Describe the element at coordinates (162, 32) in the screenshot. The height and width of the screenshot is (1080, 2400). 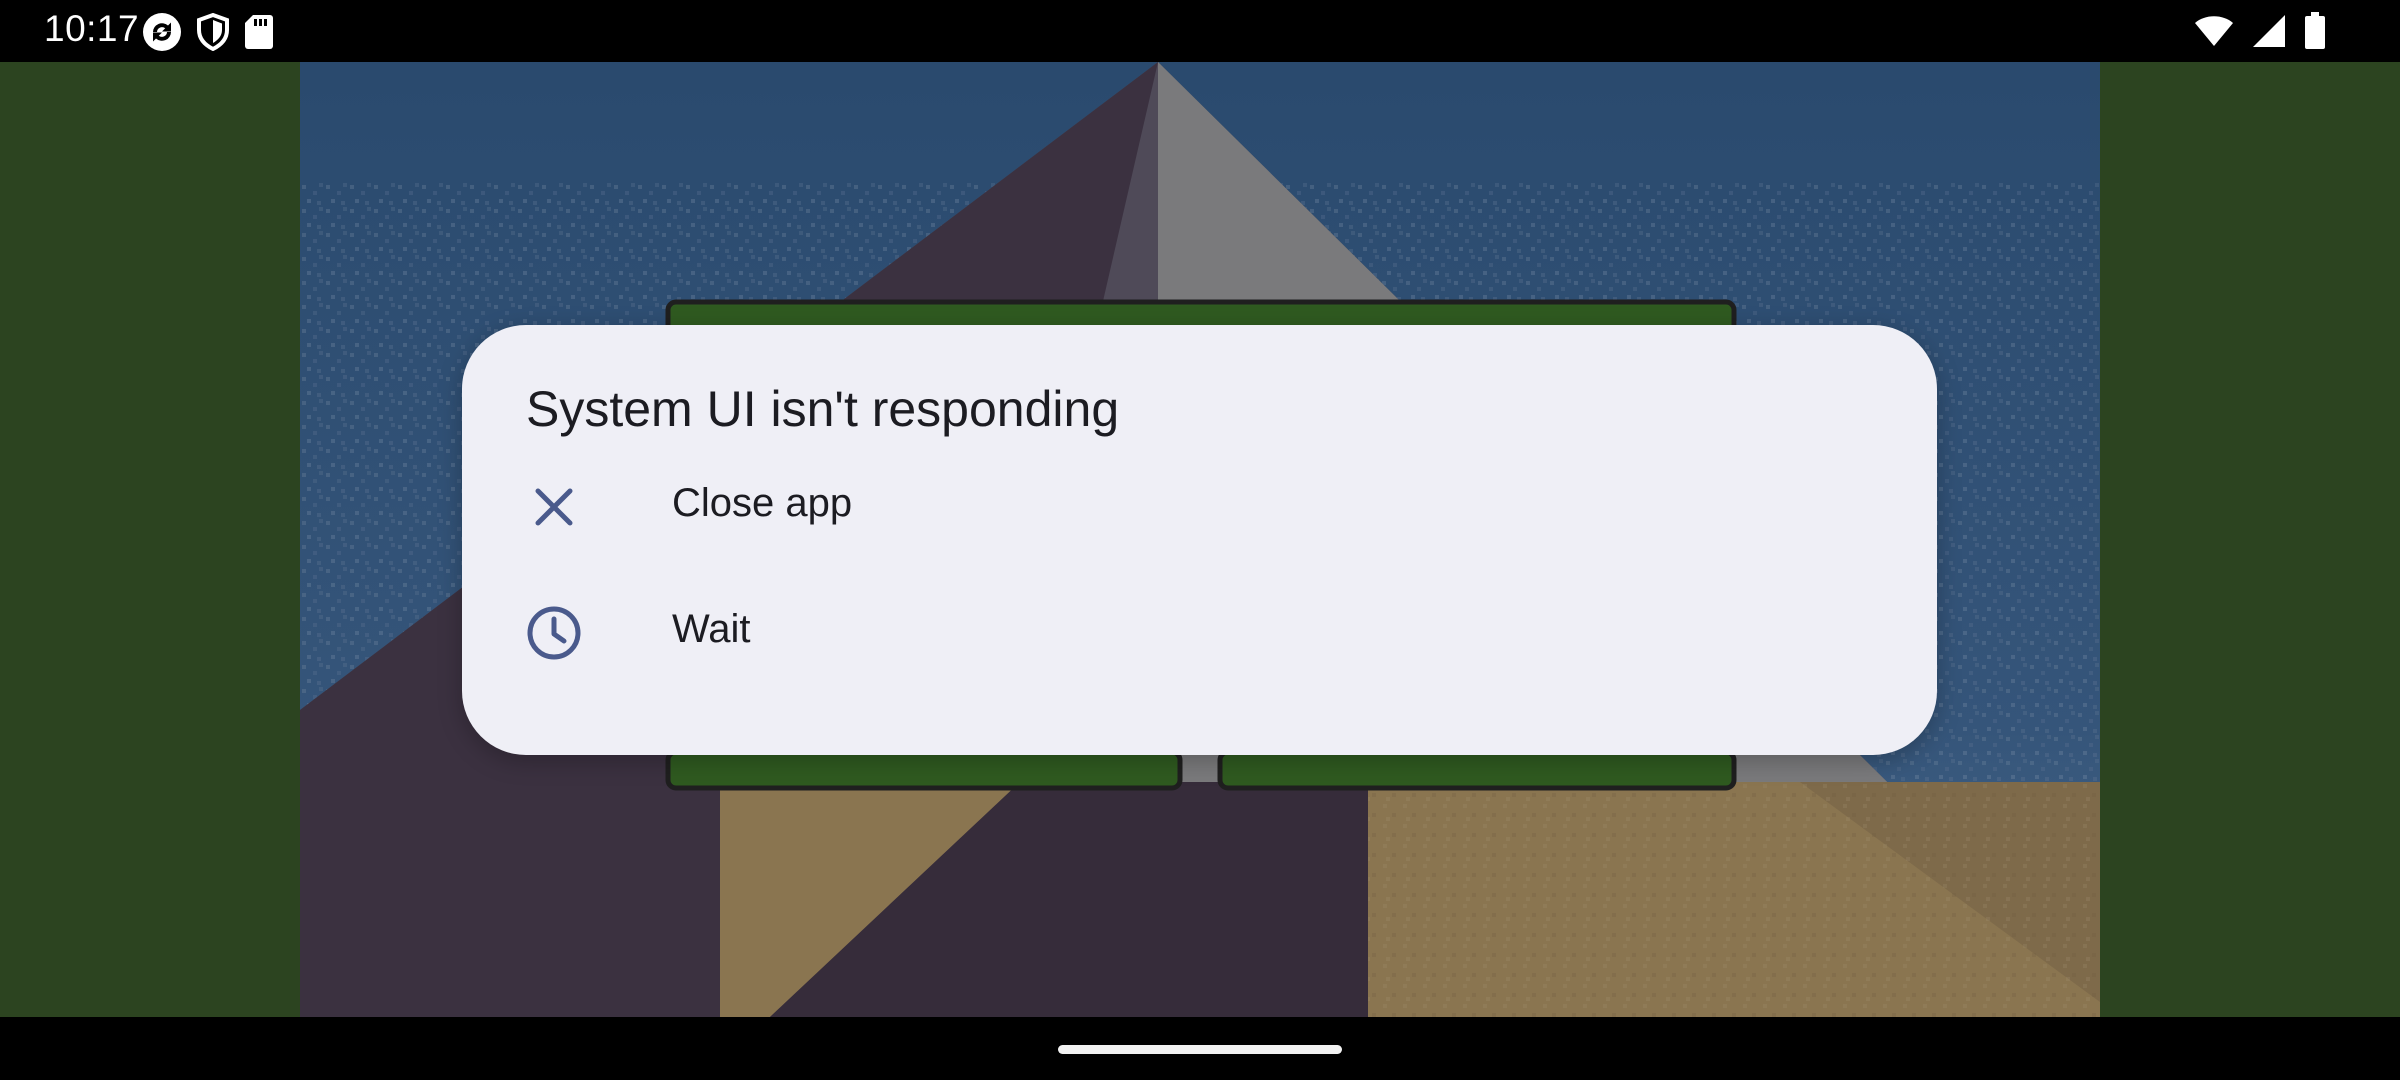
I see `sync-icon` at that location.